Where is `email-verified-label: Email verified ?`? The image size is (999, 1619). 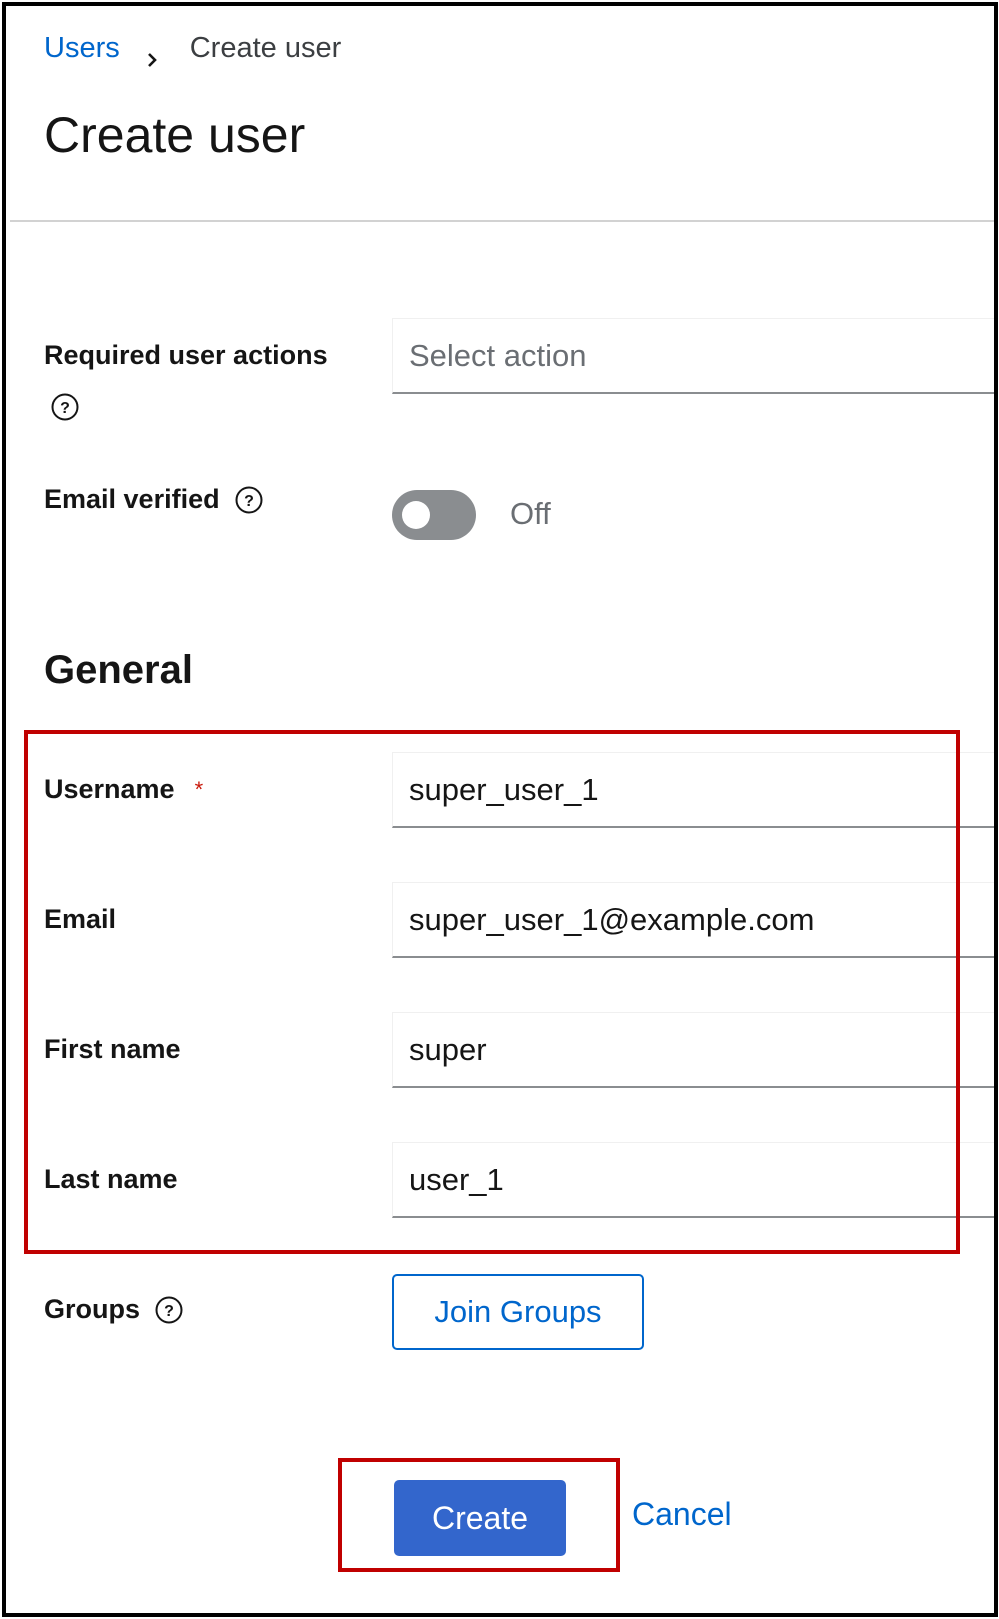 email-verified-label: Email verified ? is located at coordinates (154, 499).